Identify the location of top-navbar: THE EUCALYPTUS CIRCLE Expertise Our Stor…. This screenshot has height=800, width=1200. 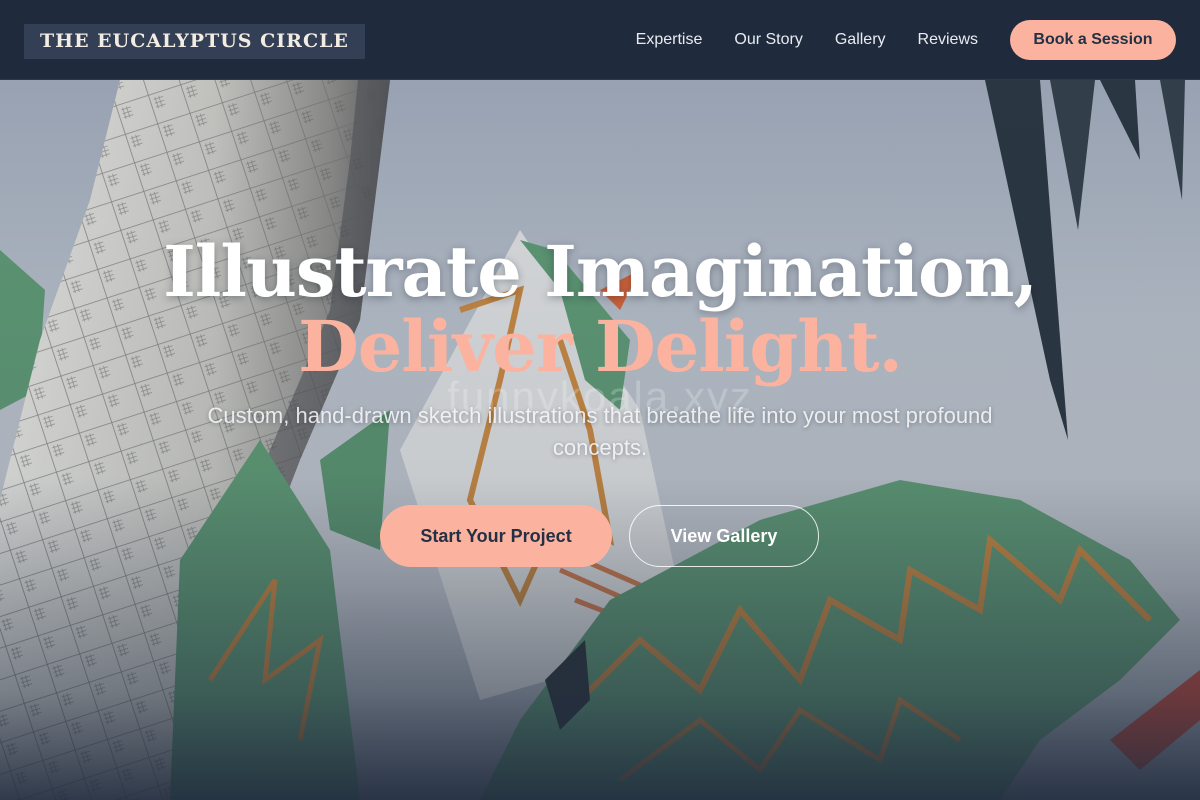
(600, 40).